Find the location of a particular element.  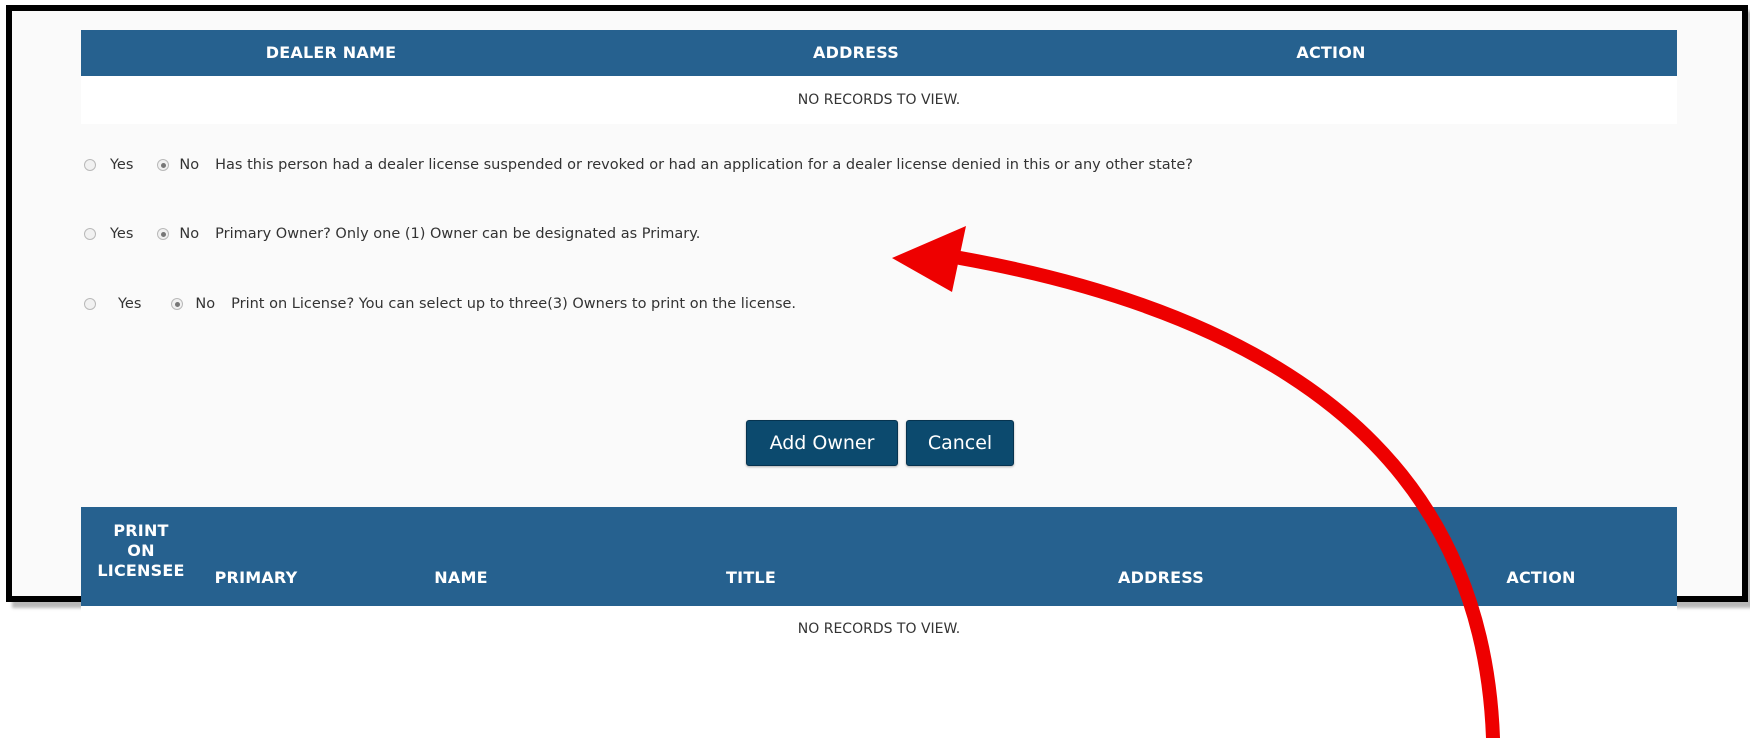

arrow-head-icon is located at coordinates (929, 259).